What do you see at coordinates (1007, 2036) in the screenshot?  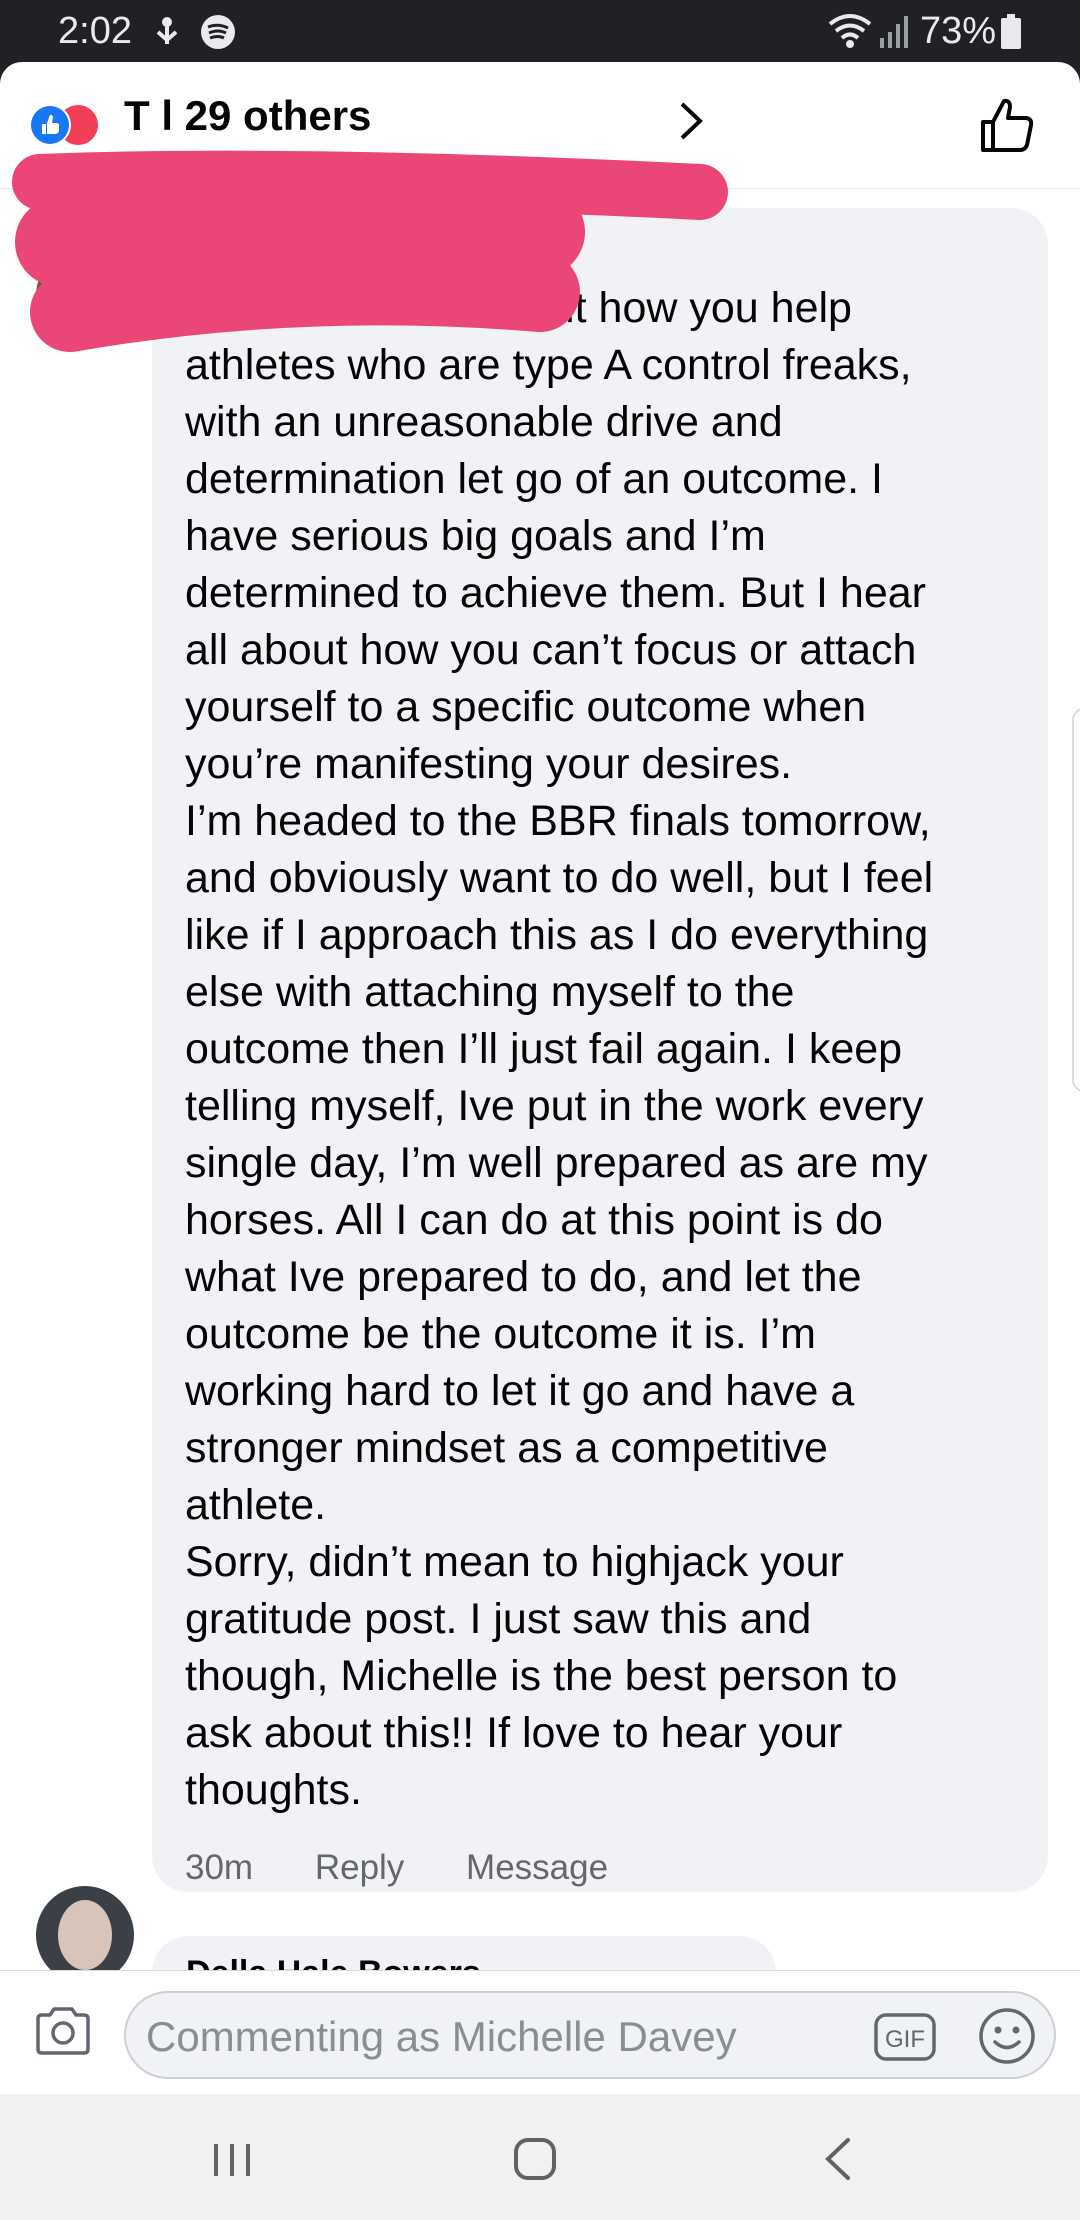 I see `emoji-icon` at bounding box center [1007, 2036].